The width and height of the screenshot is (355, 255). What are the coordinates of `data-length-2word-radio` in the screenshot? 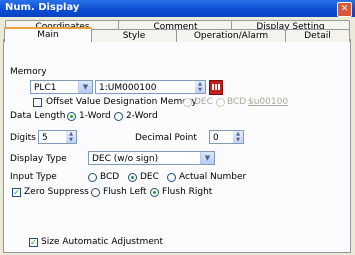 It's located at (118, 116).